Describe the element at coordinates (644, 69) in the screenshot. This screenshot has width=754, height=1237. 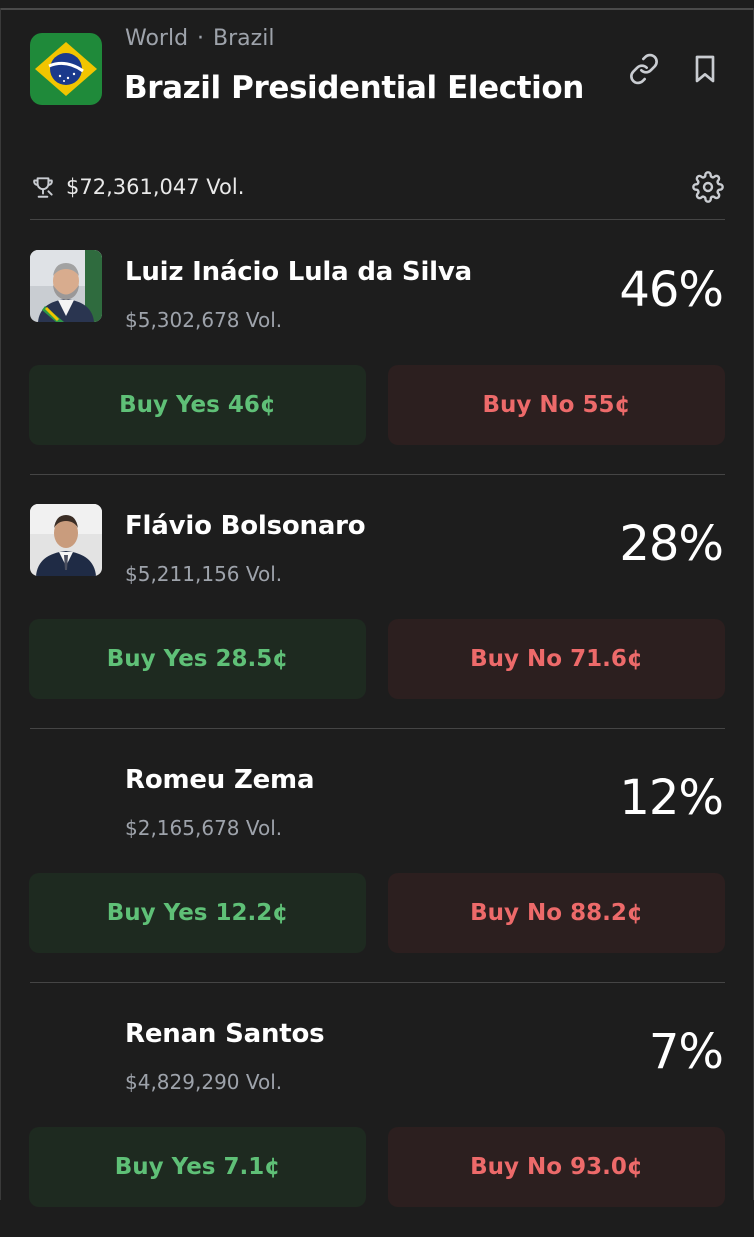
I see `link-icon` at that location.